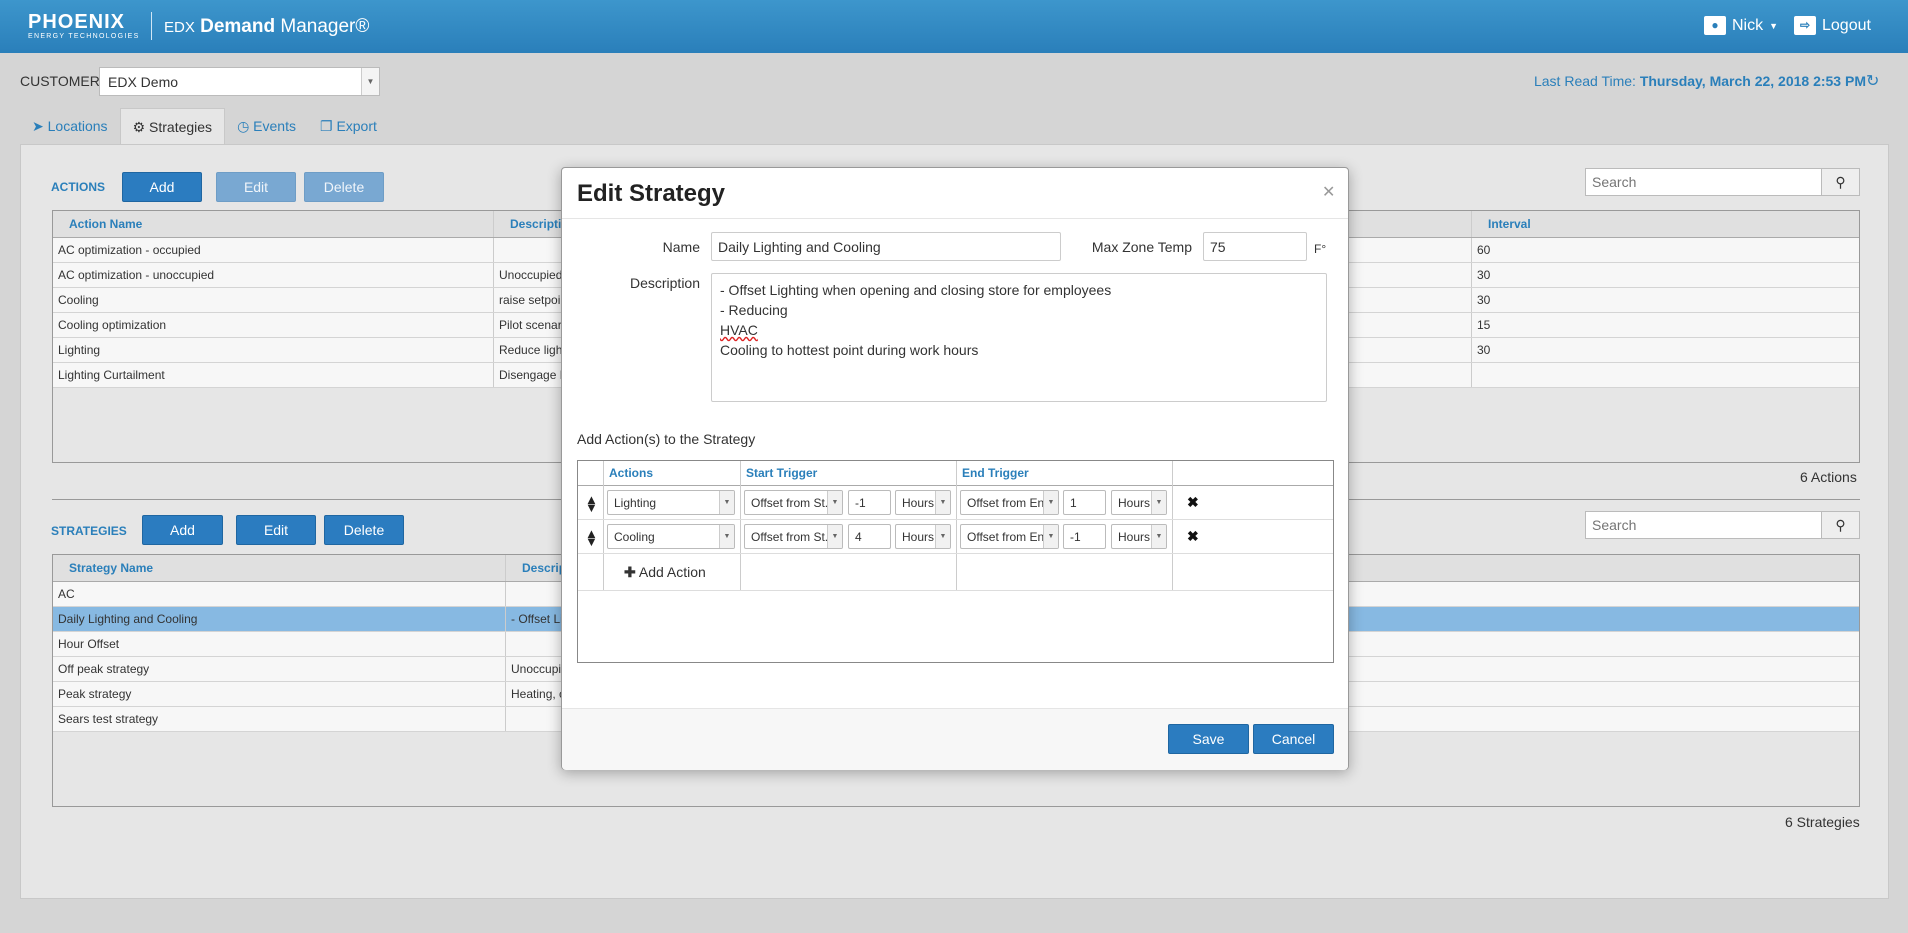 Image resolution: width=1908 pixels, height=933 pixels. Describe the element at coordinates (1208, 739) in the screenshot. I see `save-button: Save` at that location.